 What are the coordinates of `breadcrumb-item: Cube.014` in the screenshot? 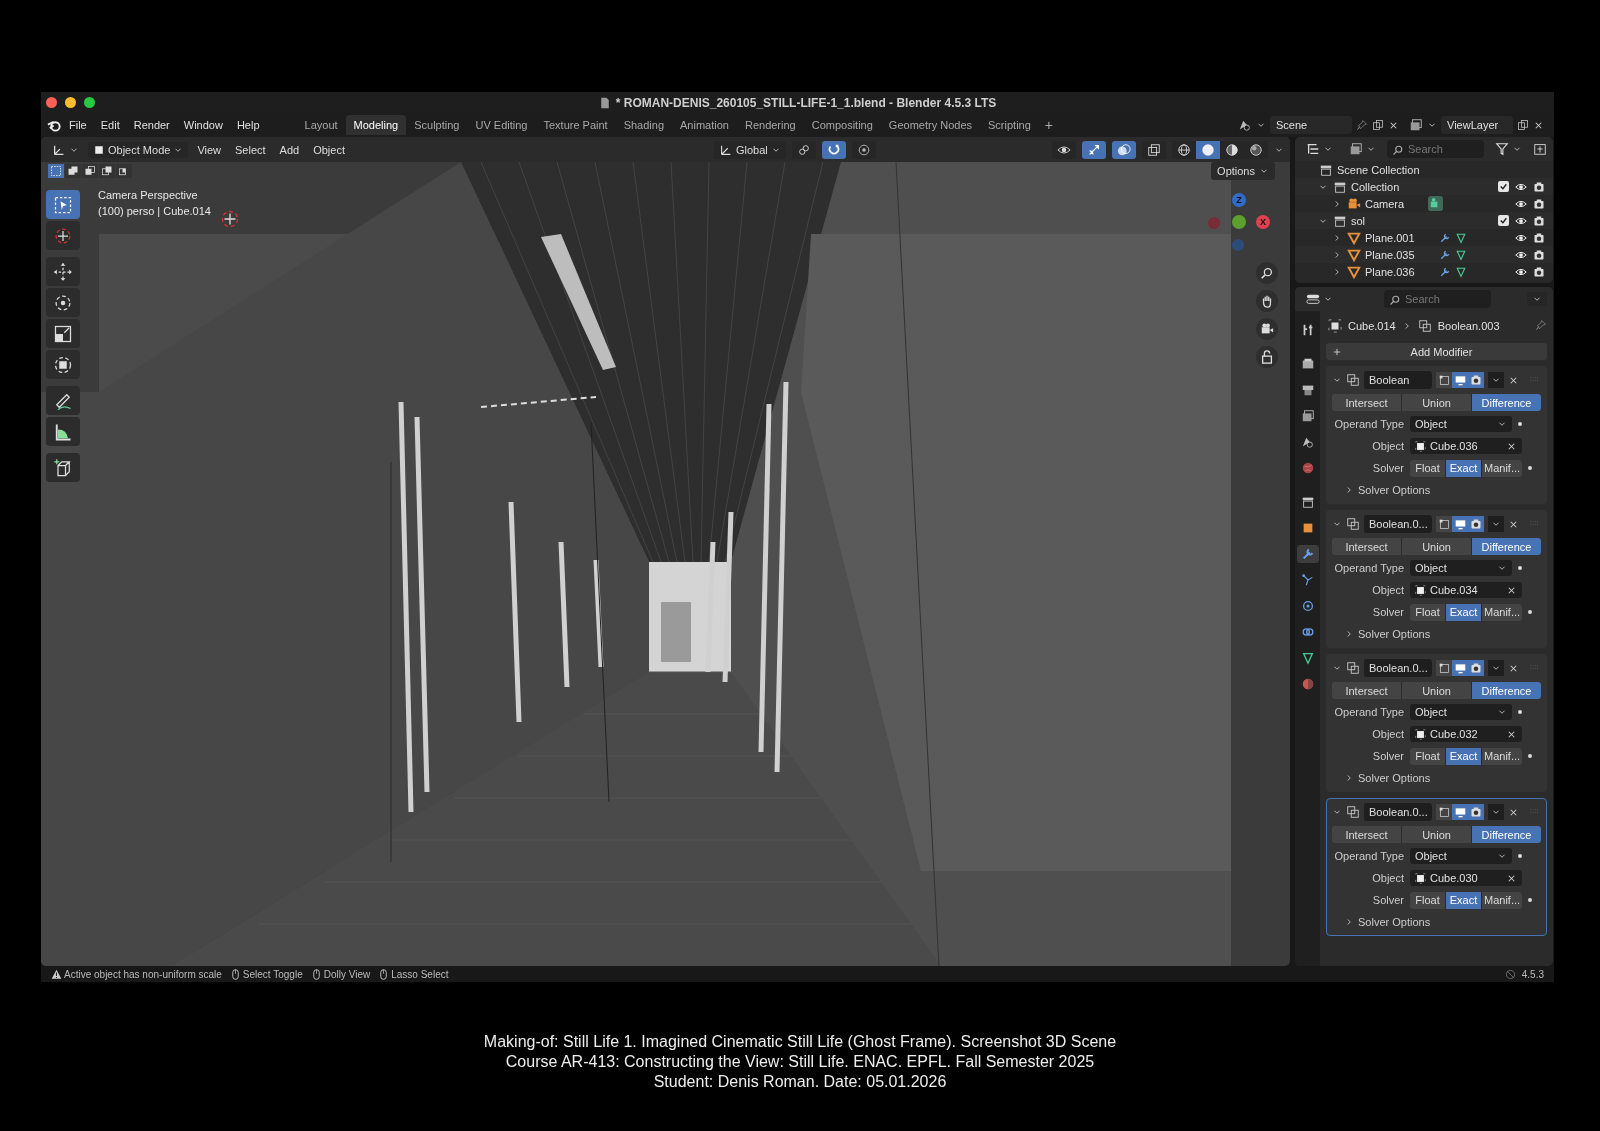 It's located at (1372, 326).